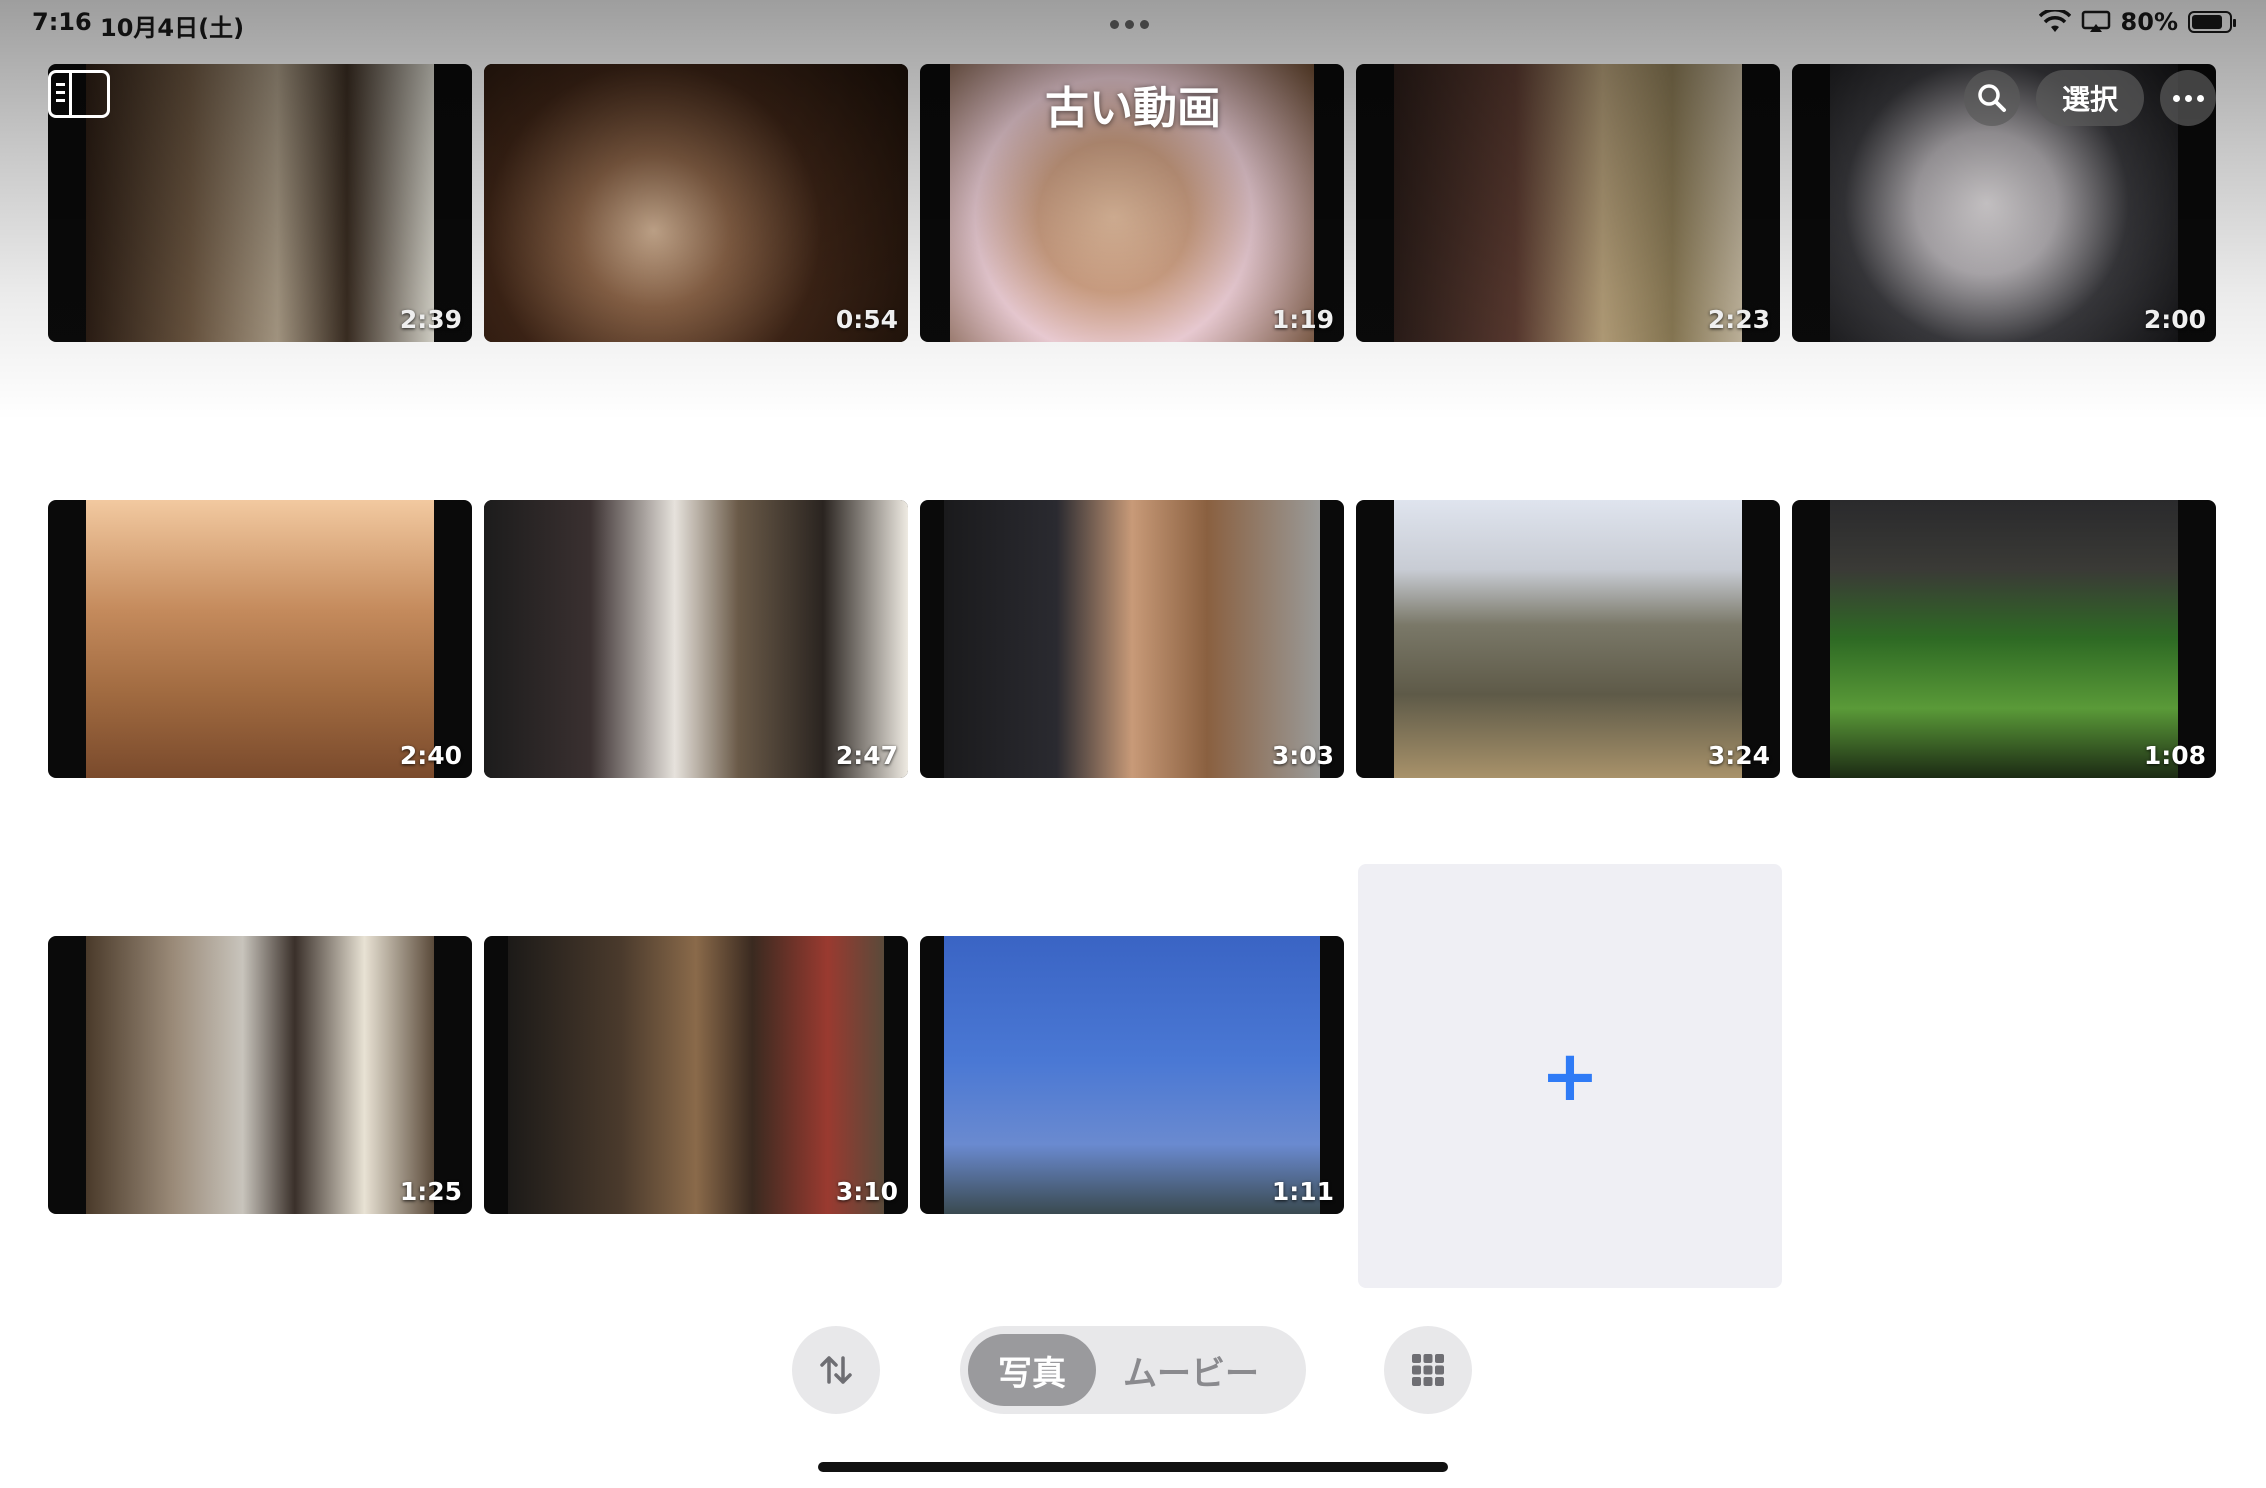  I want to click on more-button, so click(2188, 98).